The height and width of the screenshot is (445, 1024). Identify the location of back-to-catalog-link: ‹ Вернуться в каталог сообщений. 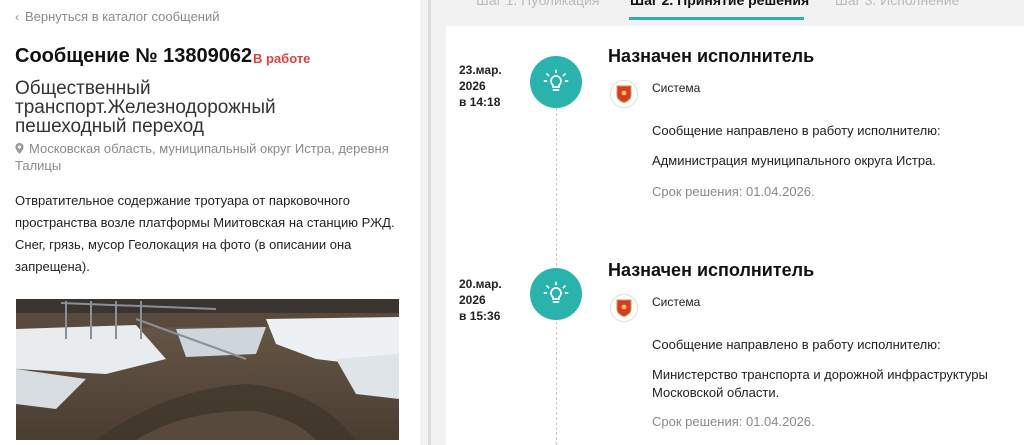
(117, 16).